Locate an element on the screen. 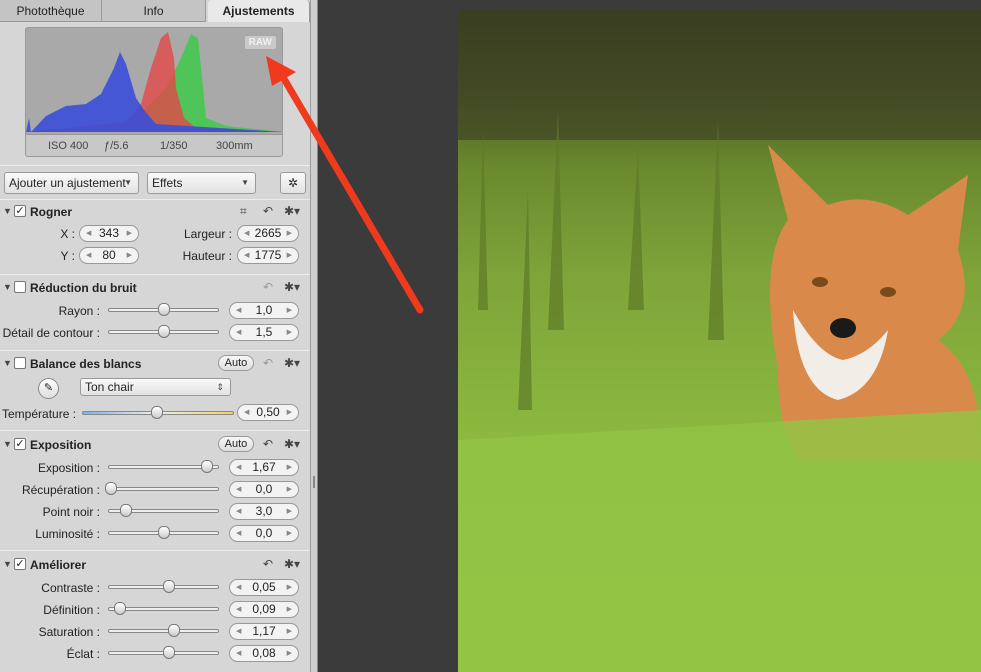  noise-checkbox is located at coordinates (20, 287).